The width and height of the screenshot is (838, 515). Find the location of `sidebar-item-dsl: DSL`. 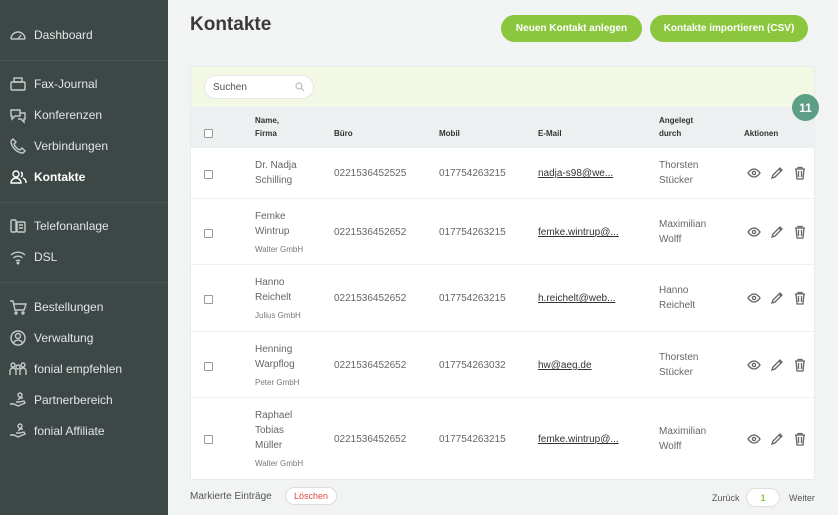

sidebar-item-dsl: DSL is located at coordinates (32, 257).